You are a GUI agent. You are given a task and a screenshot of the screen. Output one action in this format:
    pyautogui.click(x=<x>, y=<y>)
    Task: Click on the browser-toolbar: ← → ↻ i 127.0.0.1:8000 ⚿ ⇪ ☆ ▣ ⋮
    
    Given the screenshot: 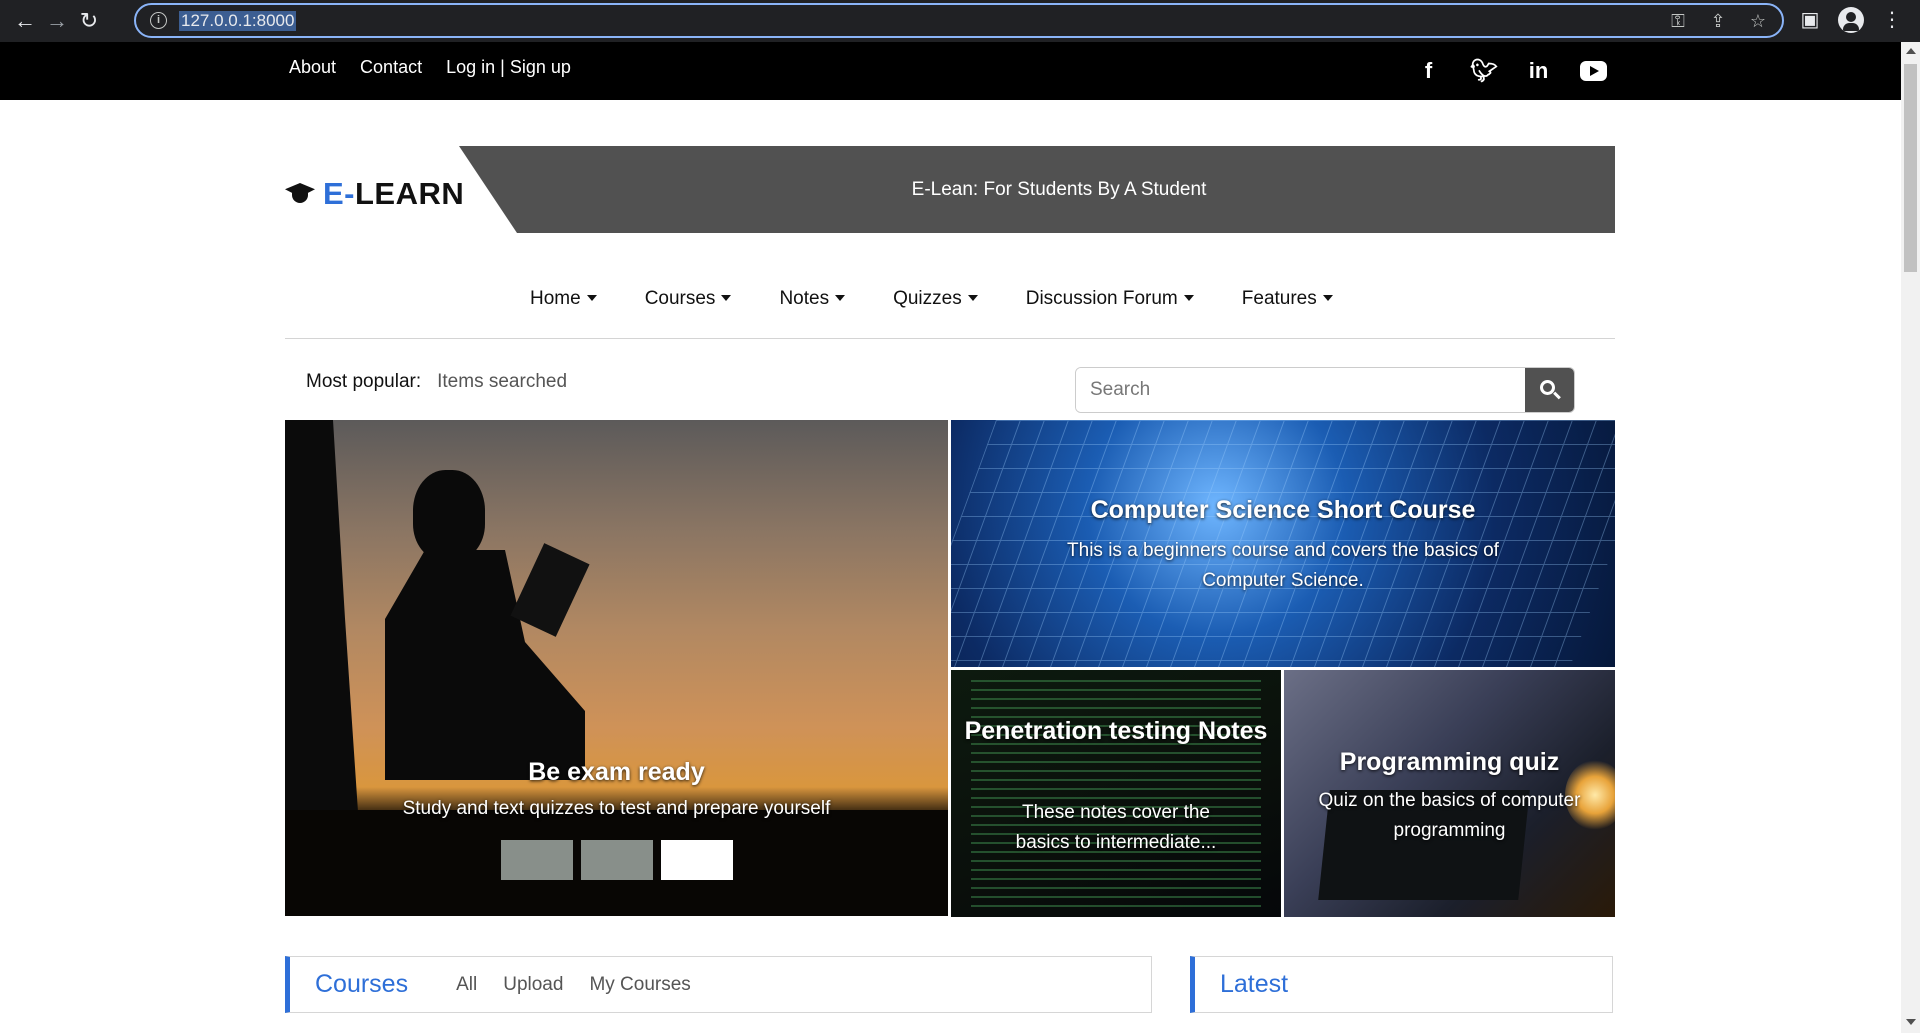 What is the action you would take?
    pyautogui.click(x=960, y=21)
    